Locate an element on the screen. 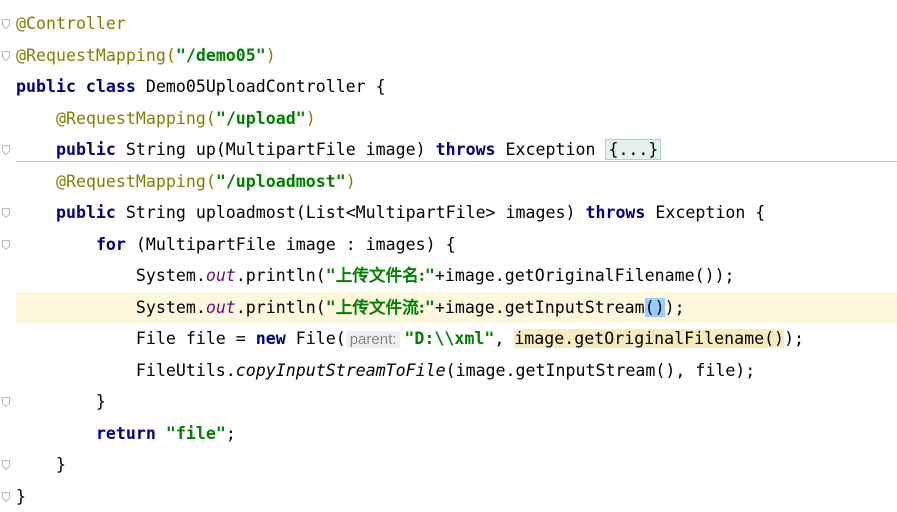 The image size is (897, 512). code-token: return is located at coordinates (130, 433).